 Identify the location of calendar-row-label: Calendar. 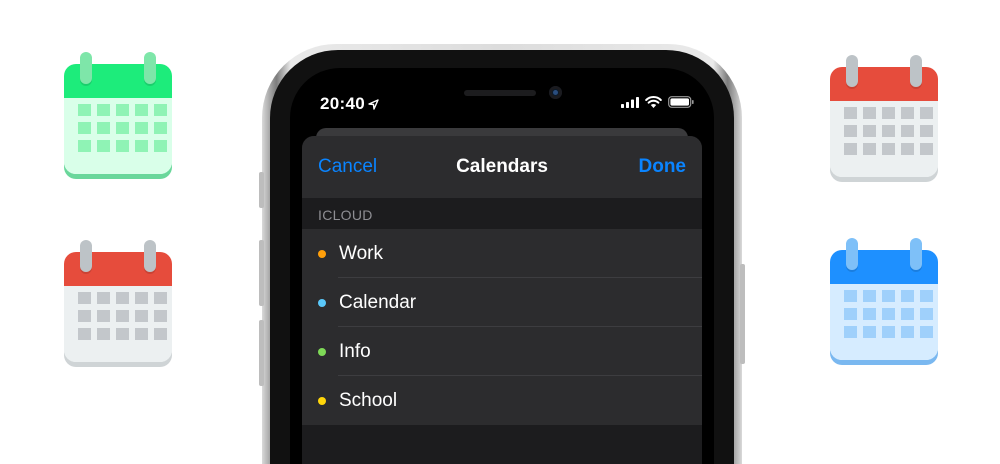
(378, 302).